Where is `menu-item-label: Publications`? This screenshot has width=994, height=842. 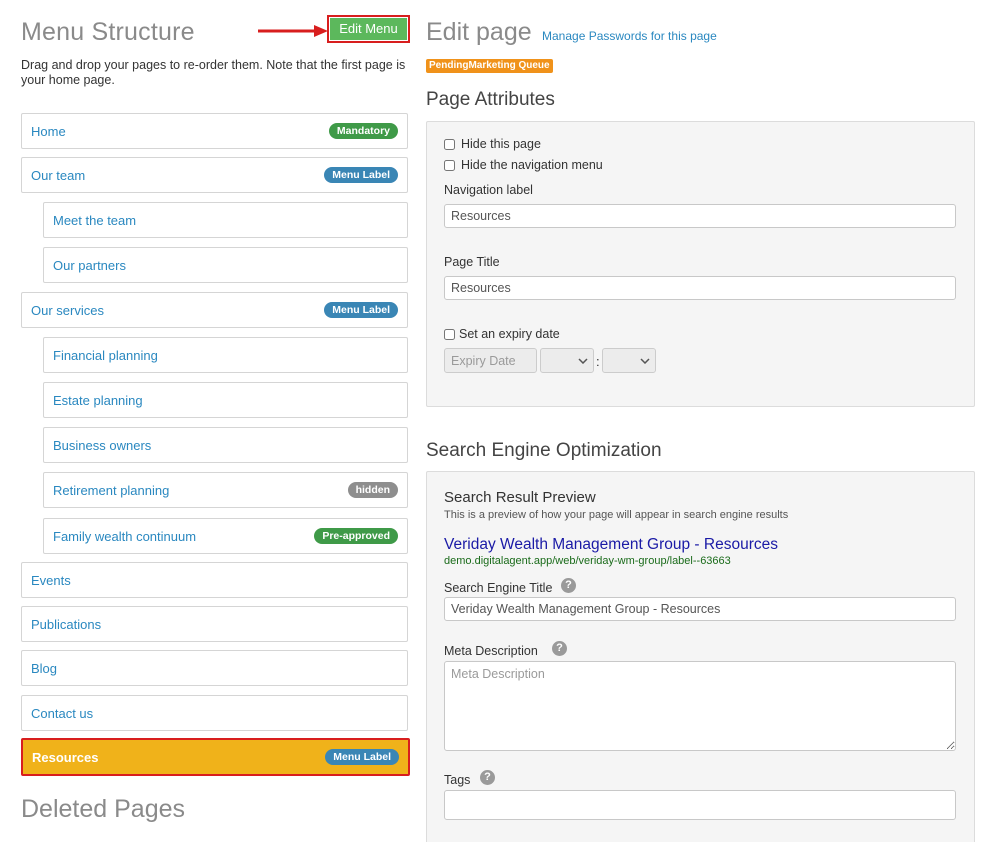 menu-item-label: Publications is located at coordinates (66, 624).